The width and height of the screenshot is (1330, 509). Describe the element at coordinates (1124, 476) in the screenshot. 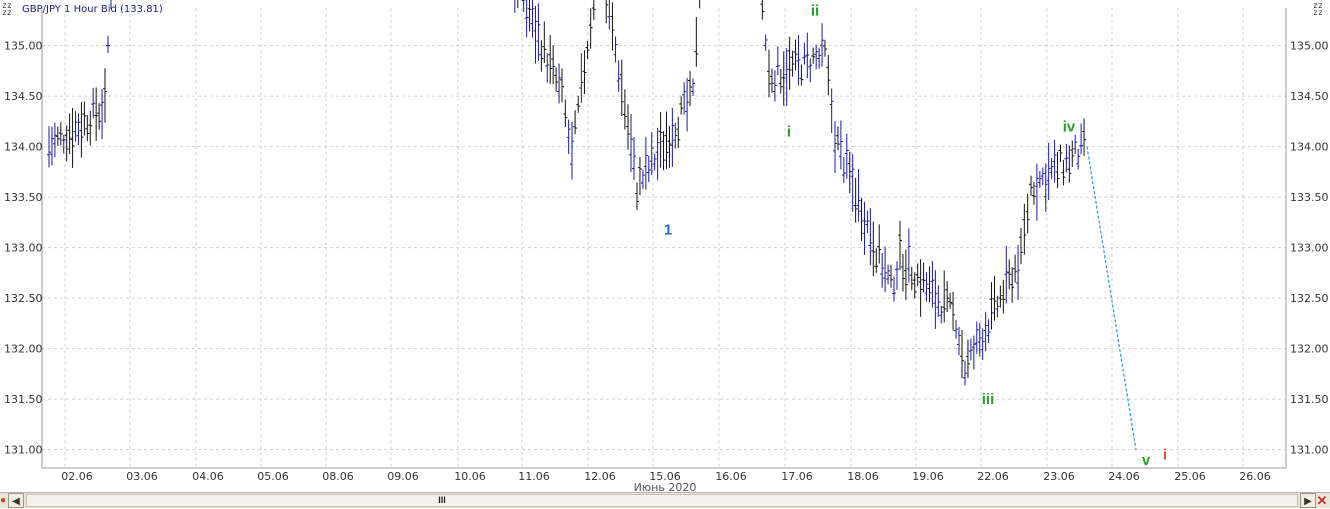

I see `x-tick-label: 24.06` at that location.